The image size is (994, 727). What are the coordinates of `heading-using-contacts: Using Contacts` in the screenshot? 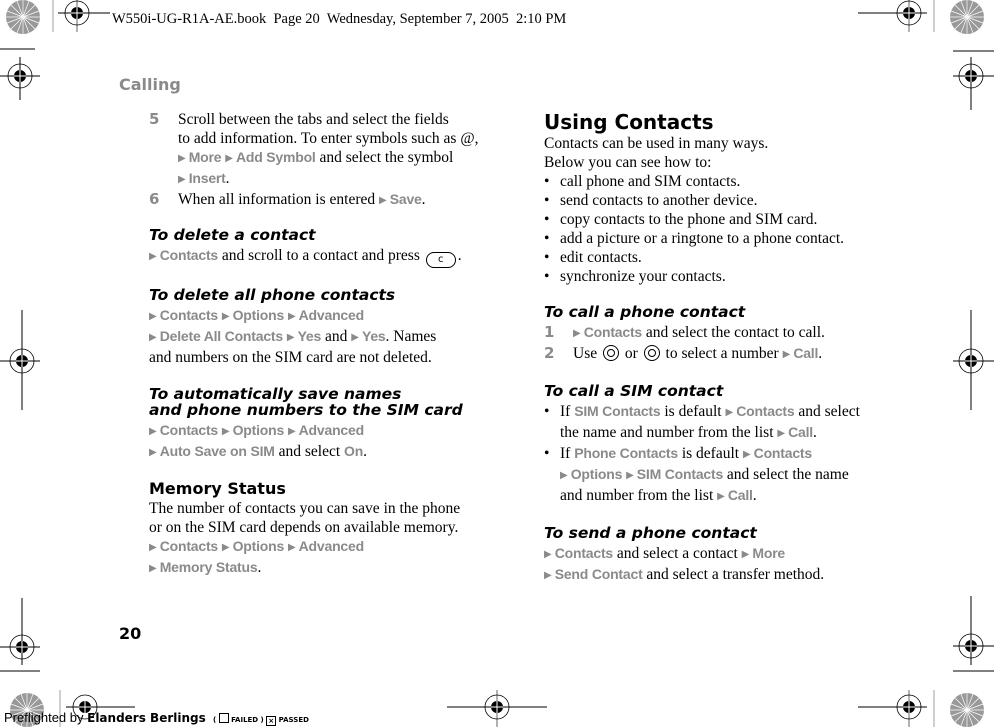 It's located at (629, 122).